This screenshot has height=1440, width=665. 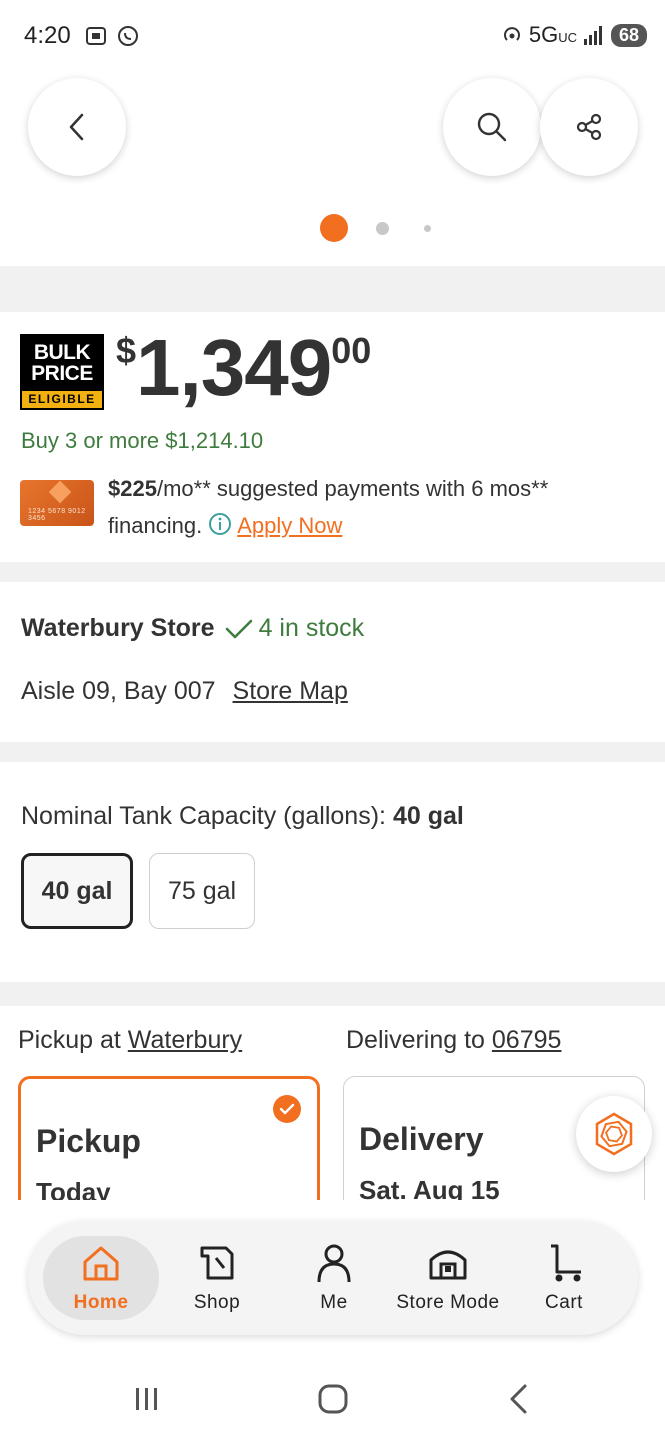 What do you see at coordinates (101, 1263) in the screenshot?
I see `home-icon` at bounding box center [101, 1263].